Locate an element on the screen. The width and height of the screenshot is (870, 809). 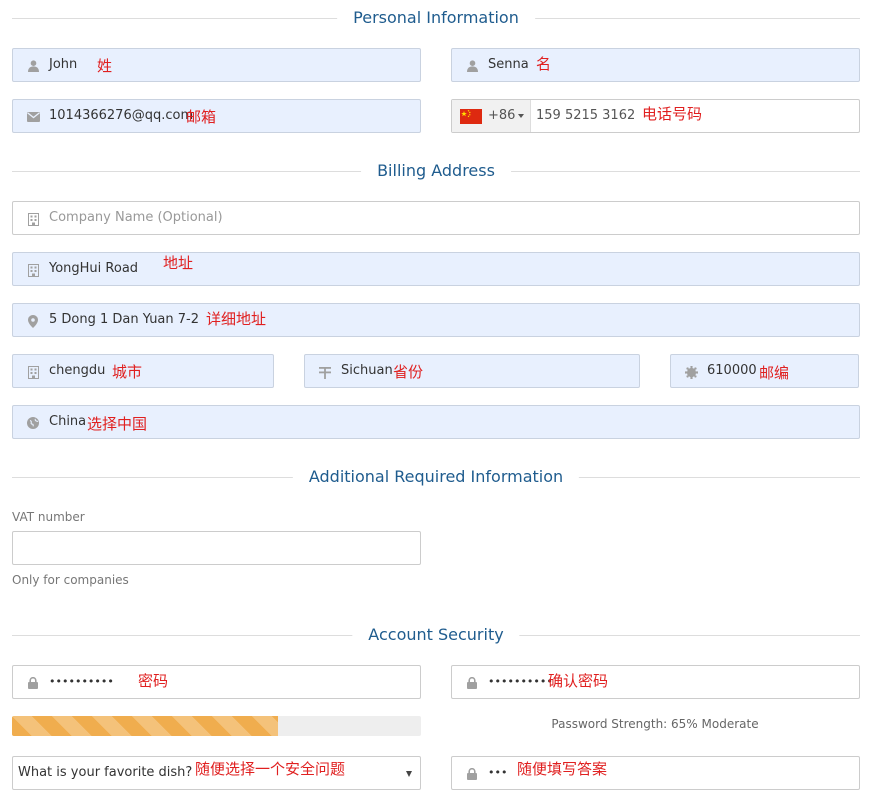
address-line2-annotation: 详细地址 is located at coordinates (236, 319).